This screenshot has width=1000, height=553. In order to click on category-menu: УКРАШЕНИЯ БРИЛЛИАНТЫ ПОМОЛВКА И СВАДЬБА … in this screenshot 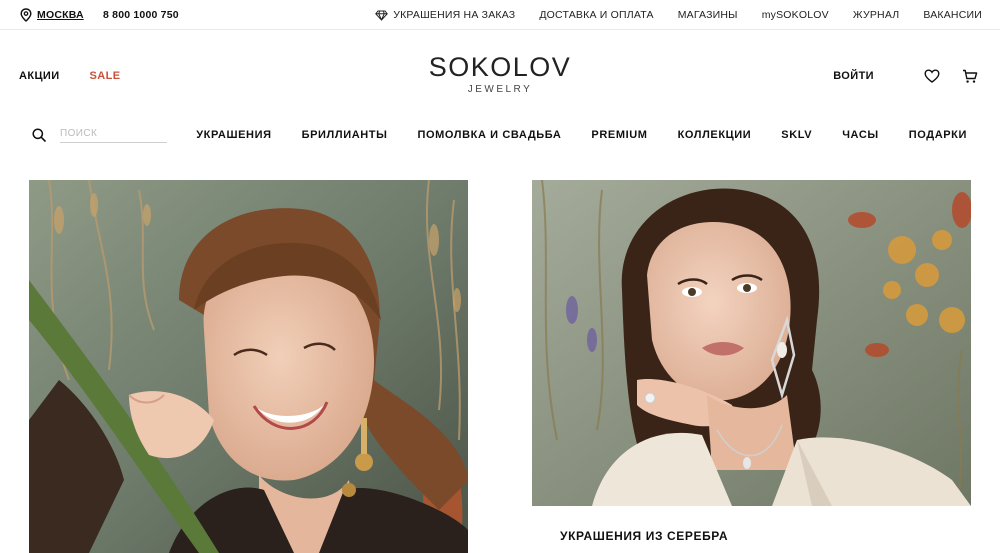, I will do `click(581, 135)`.